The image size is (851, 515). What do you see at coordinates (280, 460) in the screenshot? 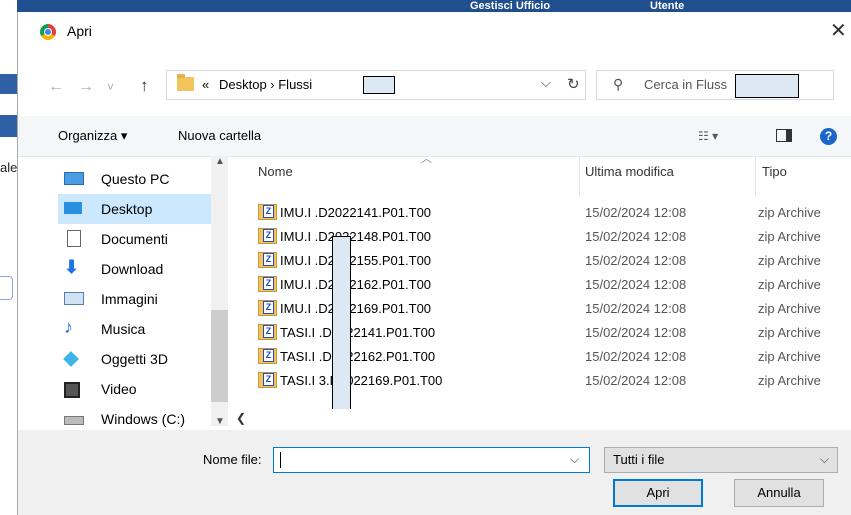
I see `text-caret` at bounding box center [280, 460].